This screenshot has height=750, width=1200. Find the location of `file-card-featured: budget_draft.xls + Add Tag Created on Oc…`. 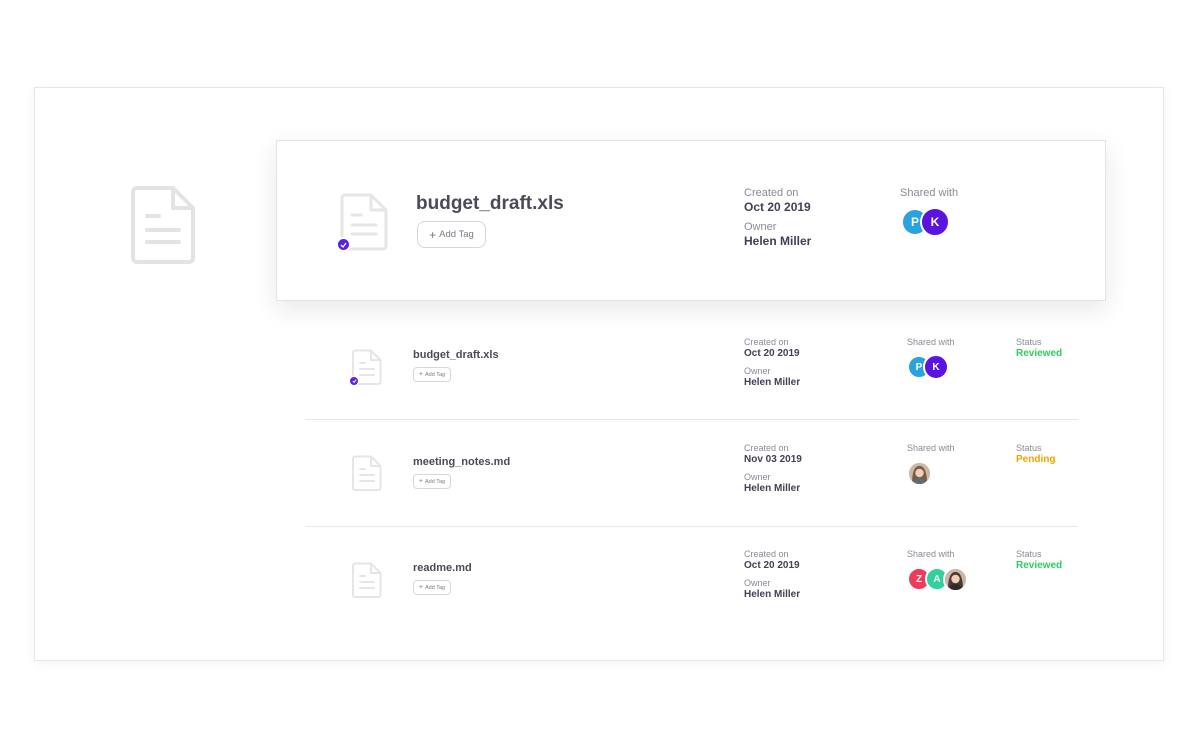

file-card-featured: budget_draft.xls + Add Tag Created on Oc… is located at coordinates (691, 220).